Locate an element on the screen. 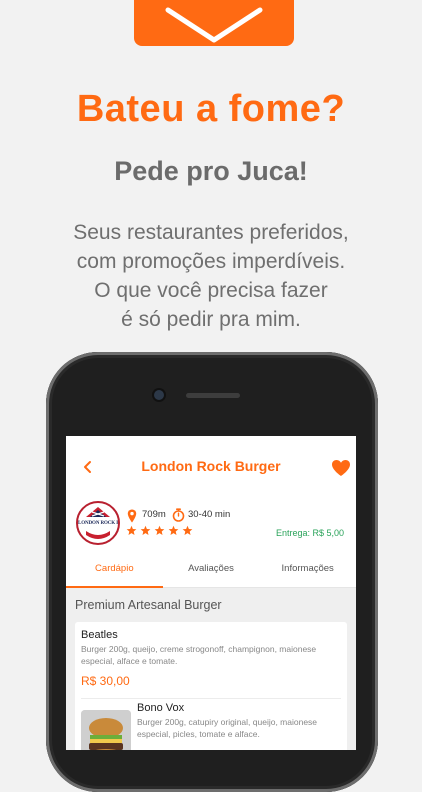  tab-avaliacoes: Avaliações is located at coordinates (211, 572).